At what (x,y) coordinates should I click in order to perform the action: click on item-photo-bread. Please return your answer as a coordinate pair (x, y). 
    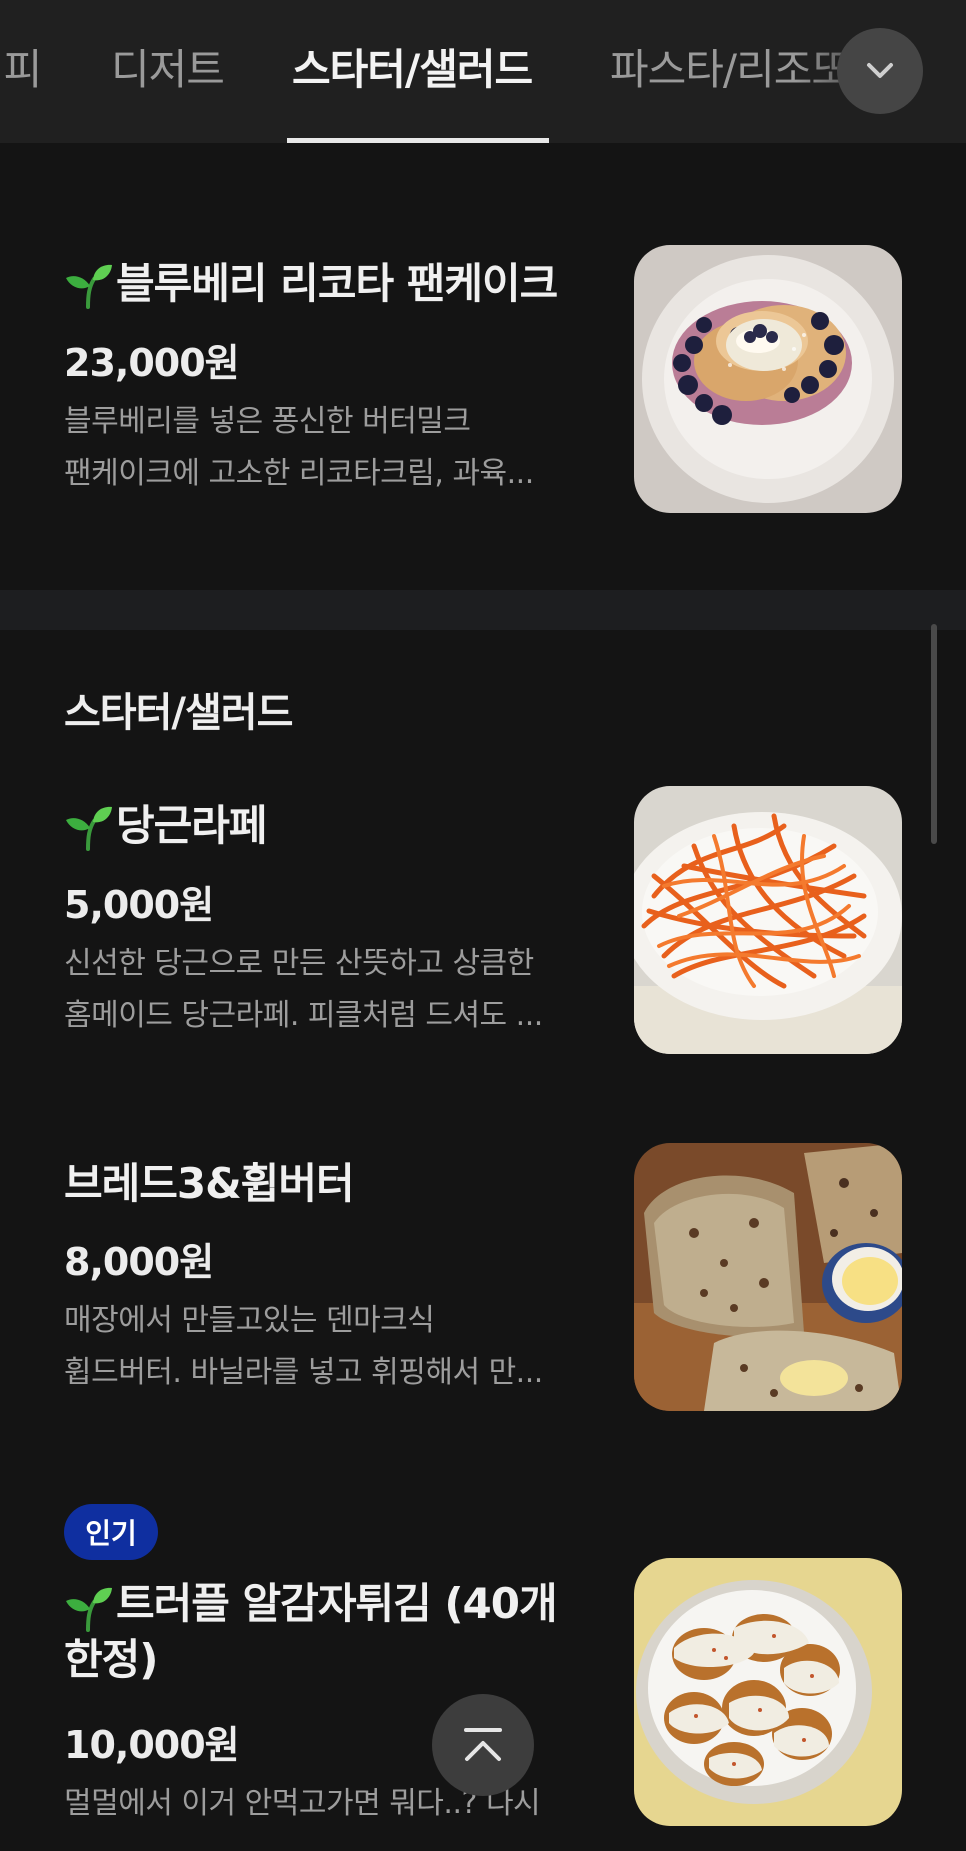
    Looking at the image, I should click on (768, 1277).